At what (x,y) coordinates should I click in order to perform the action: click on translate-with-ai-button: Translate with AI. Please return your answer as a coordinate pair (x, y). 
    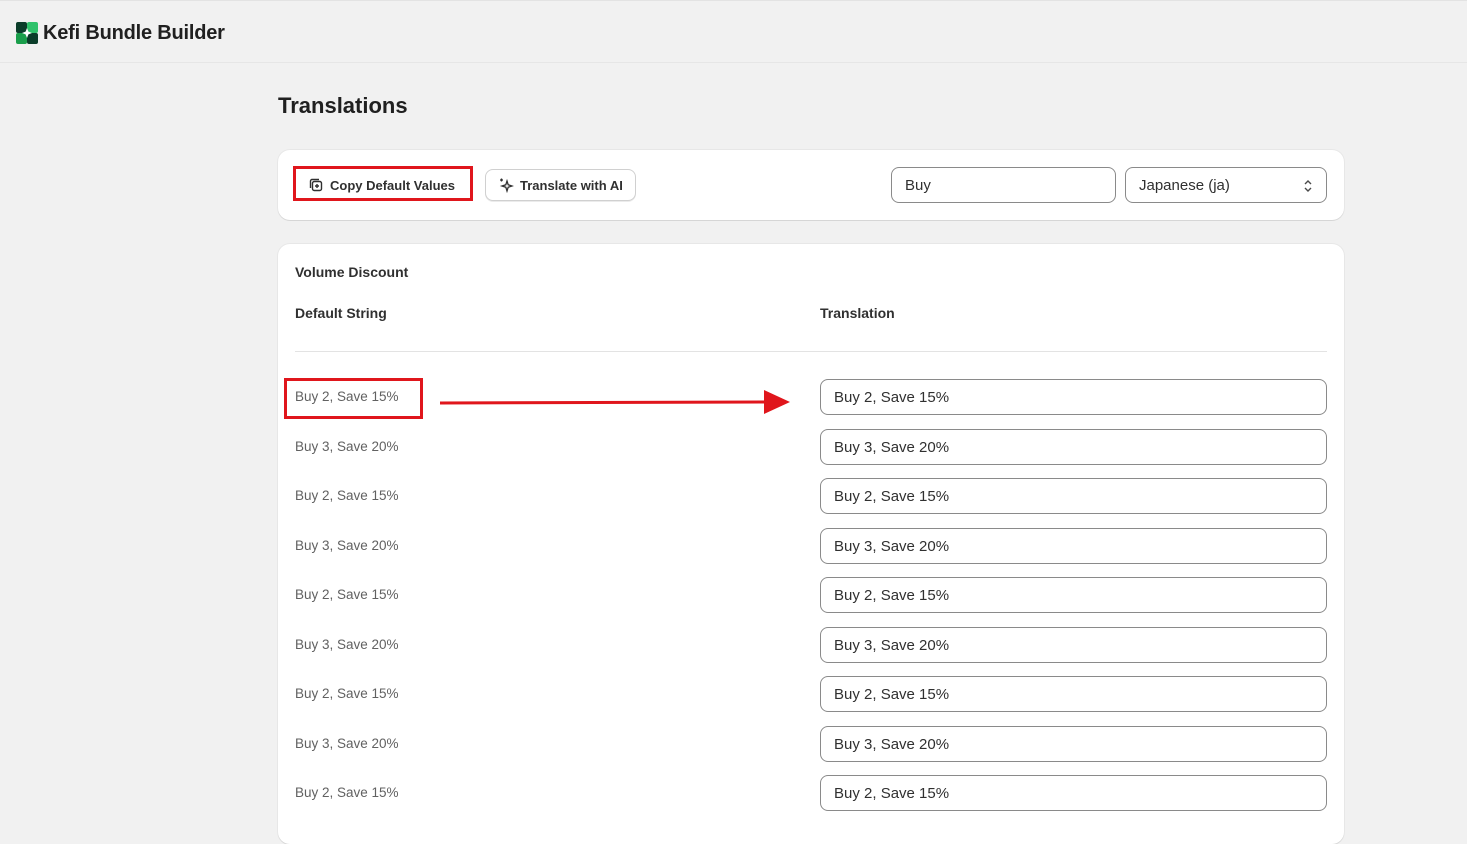
    Looking at the image, I should click on (560, 185).